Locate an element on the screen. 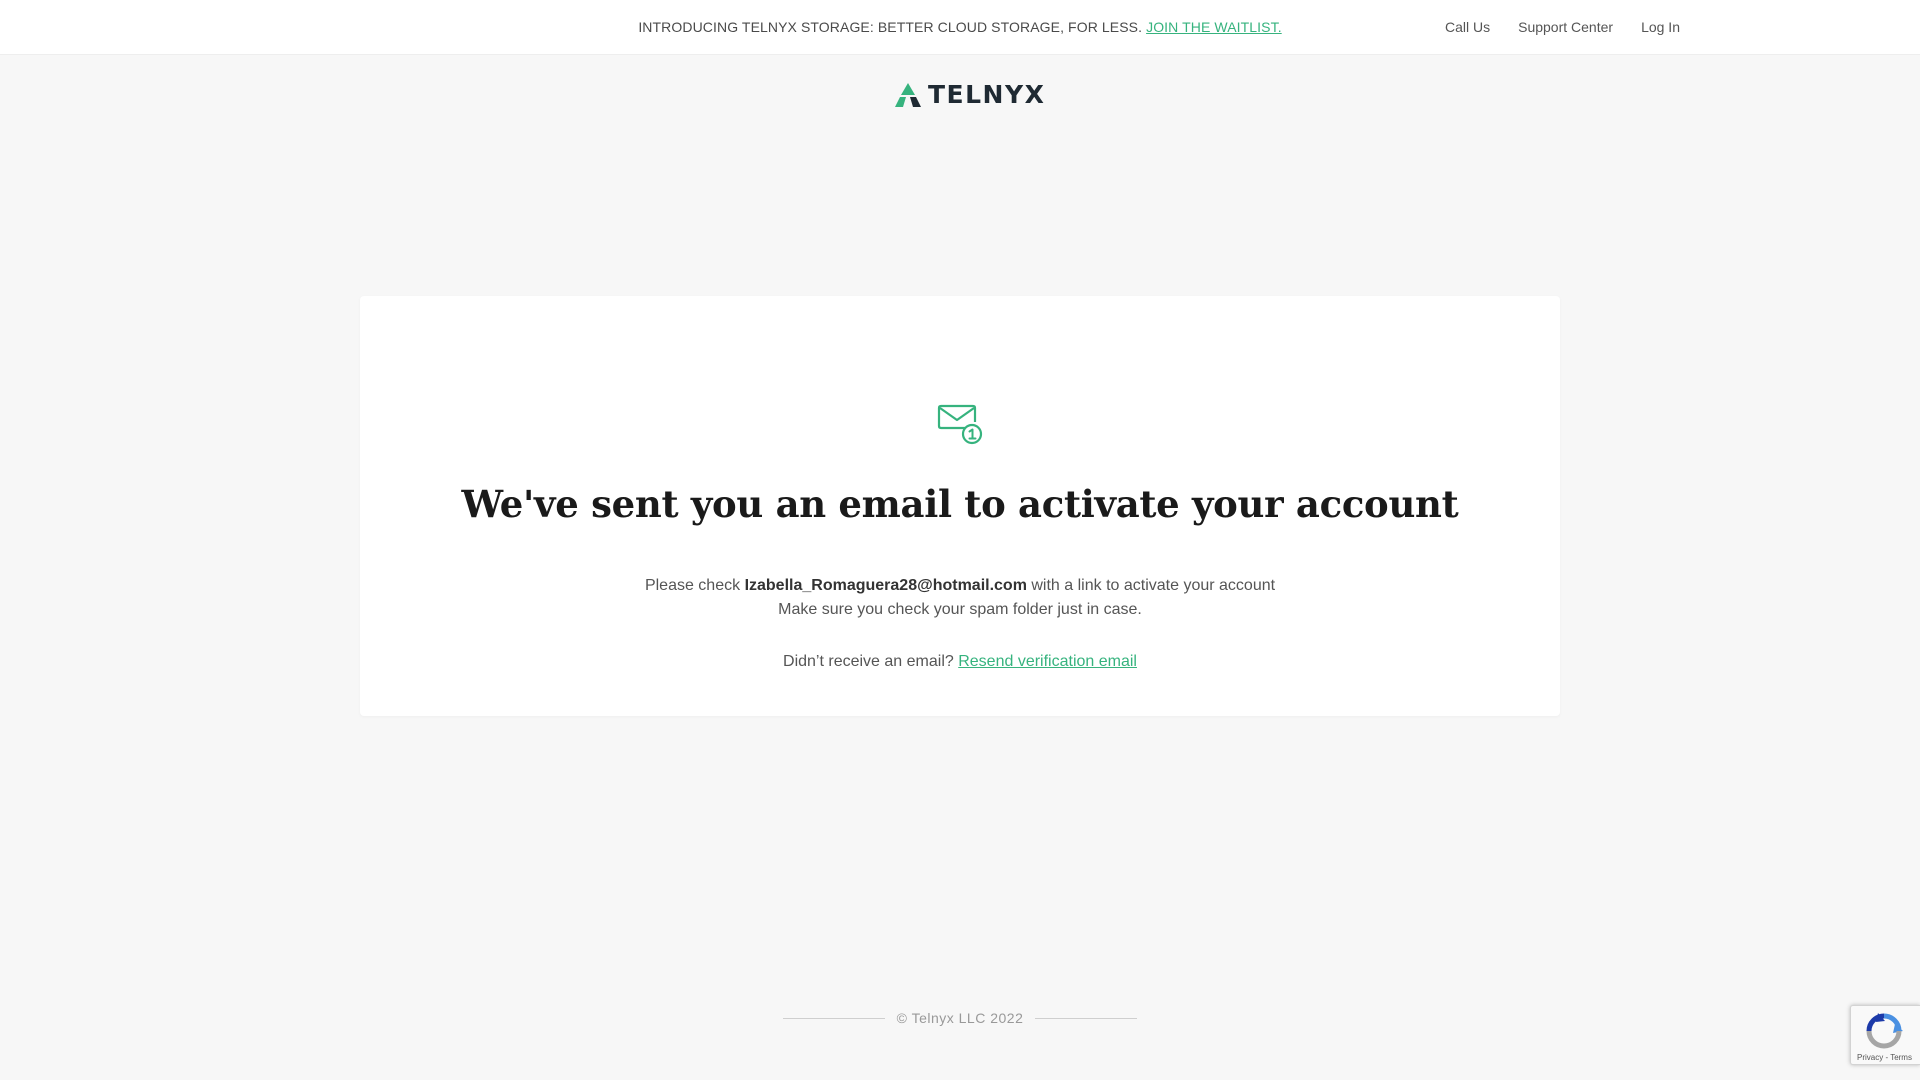 The image size is (1920, 1080). mail-notification-icon is located at coordinates (960, 424).